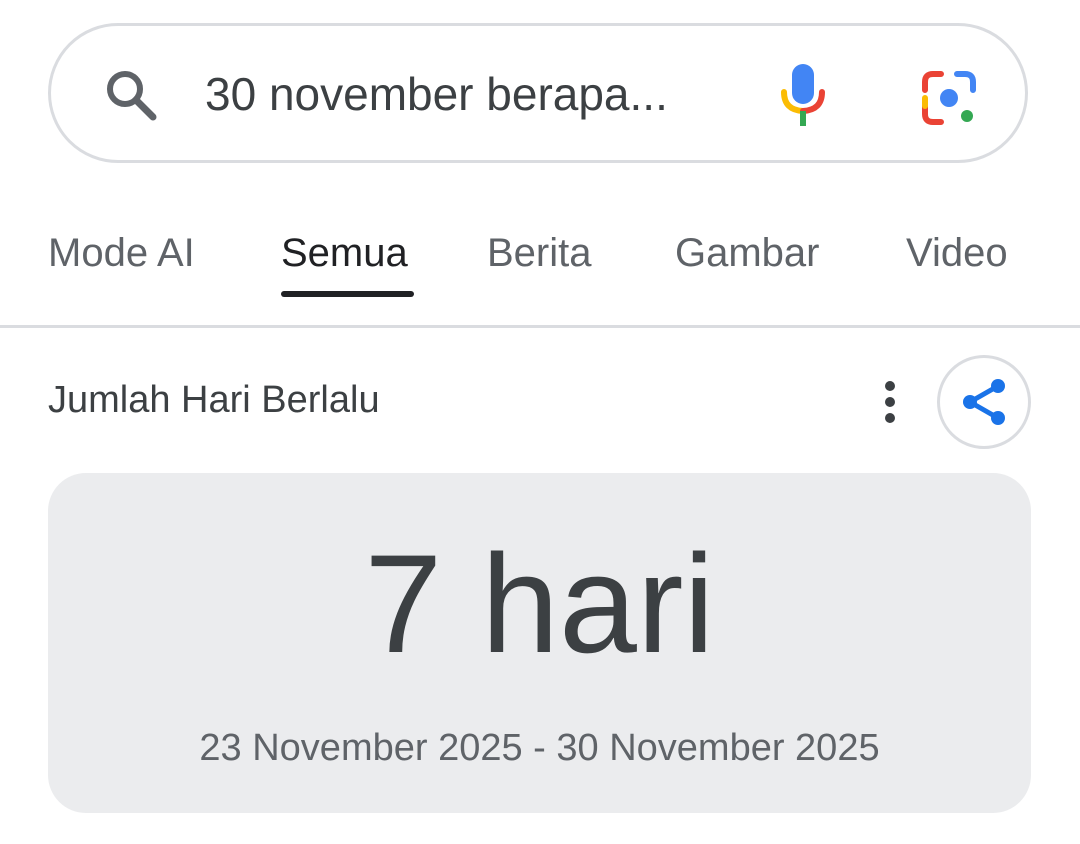  What do you see at coordinates (344, 253) in the screenshot?
I see `tab-semua: Semua` at bounding box center [344, 253].